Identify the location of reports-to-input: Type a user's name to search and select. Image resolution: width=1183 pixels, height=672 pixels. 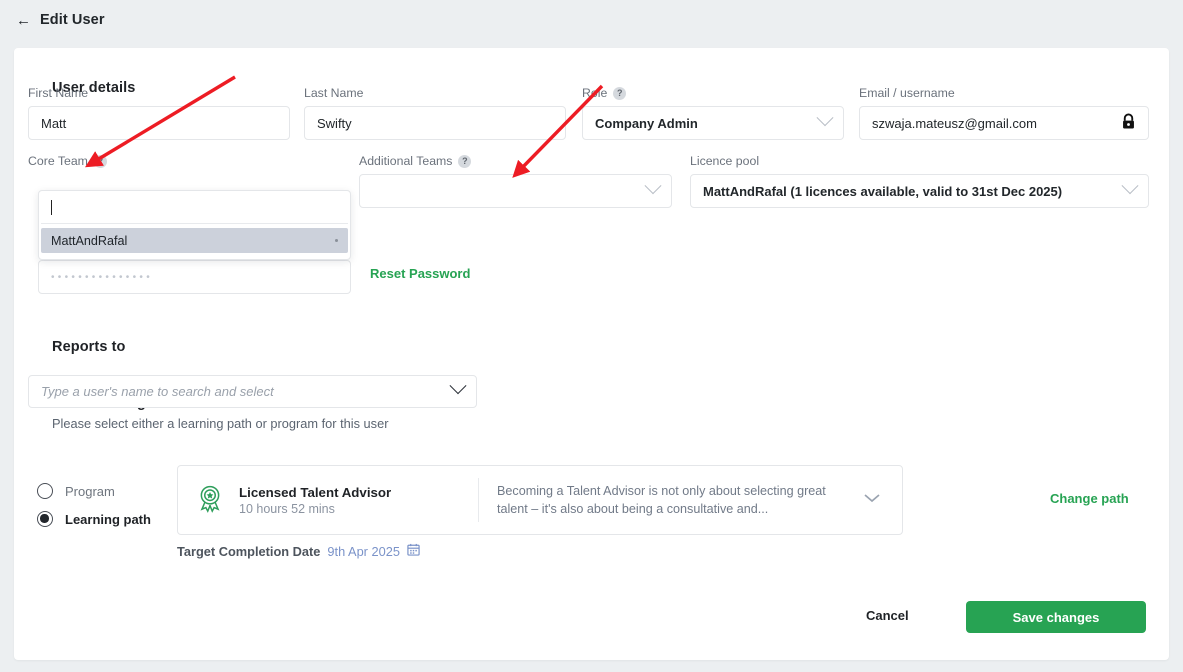
(252, 391).